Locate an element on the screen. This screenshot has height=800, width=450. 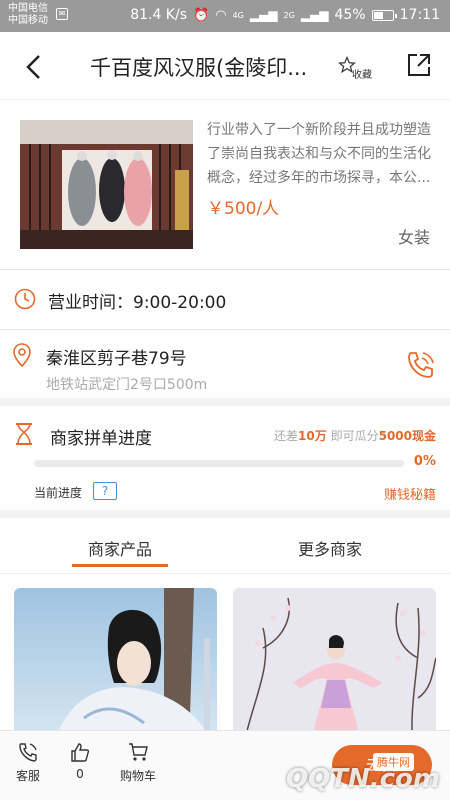
clock-time: 17:11 is located at coordinates (419, 15).